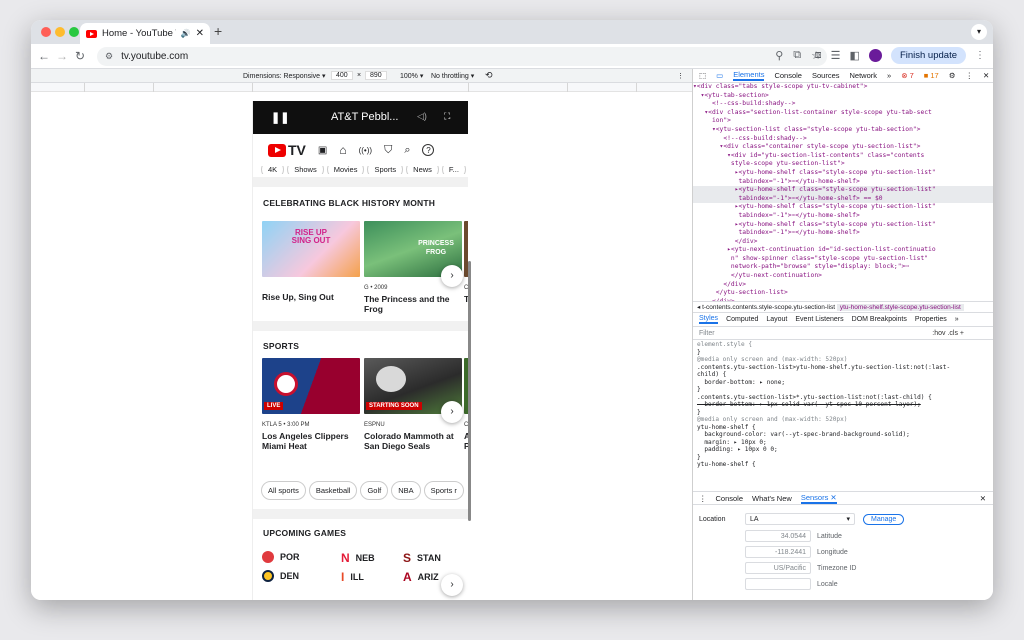 Image resolution: width=1024 pixels, height=640 pixels. What do you see at coordinates (855, 55) in the screenshot?
I see `side-panel-icon: ◧` at bounding box center [855, 55].